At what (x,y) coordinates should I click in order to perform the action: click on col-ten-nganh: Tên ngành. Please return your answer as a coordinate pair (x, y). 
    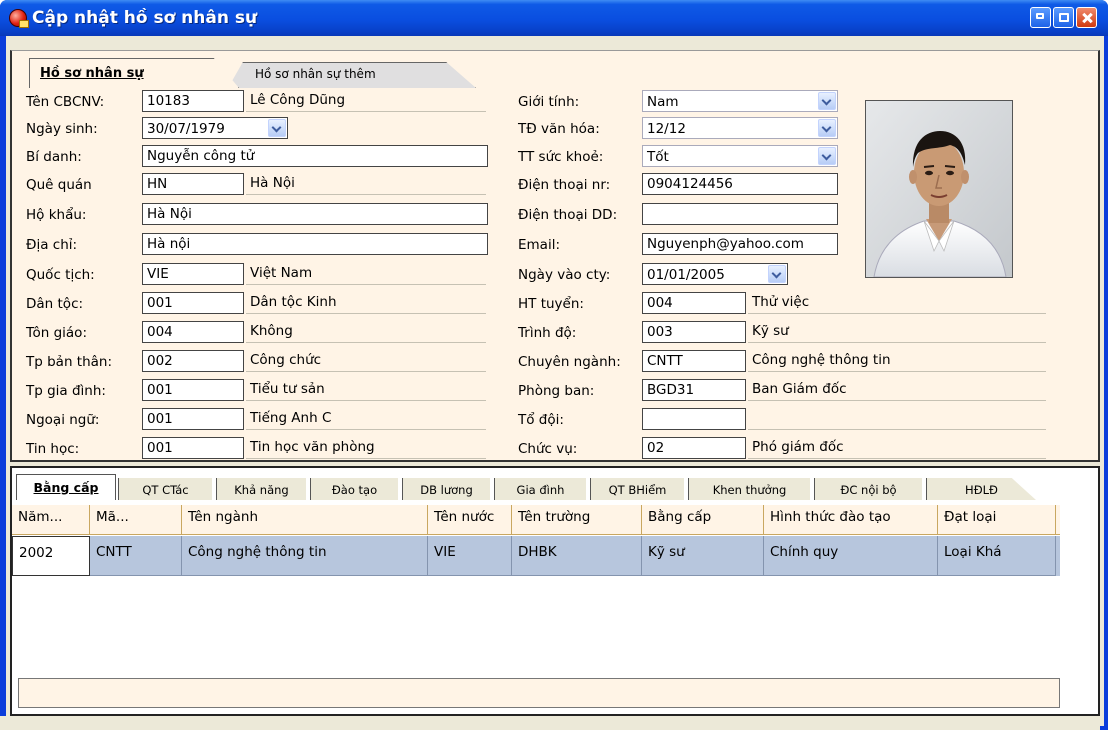
    Looking at the image, I should click on (305, 520).